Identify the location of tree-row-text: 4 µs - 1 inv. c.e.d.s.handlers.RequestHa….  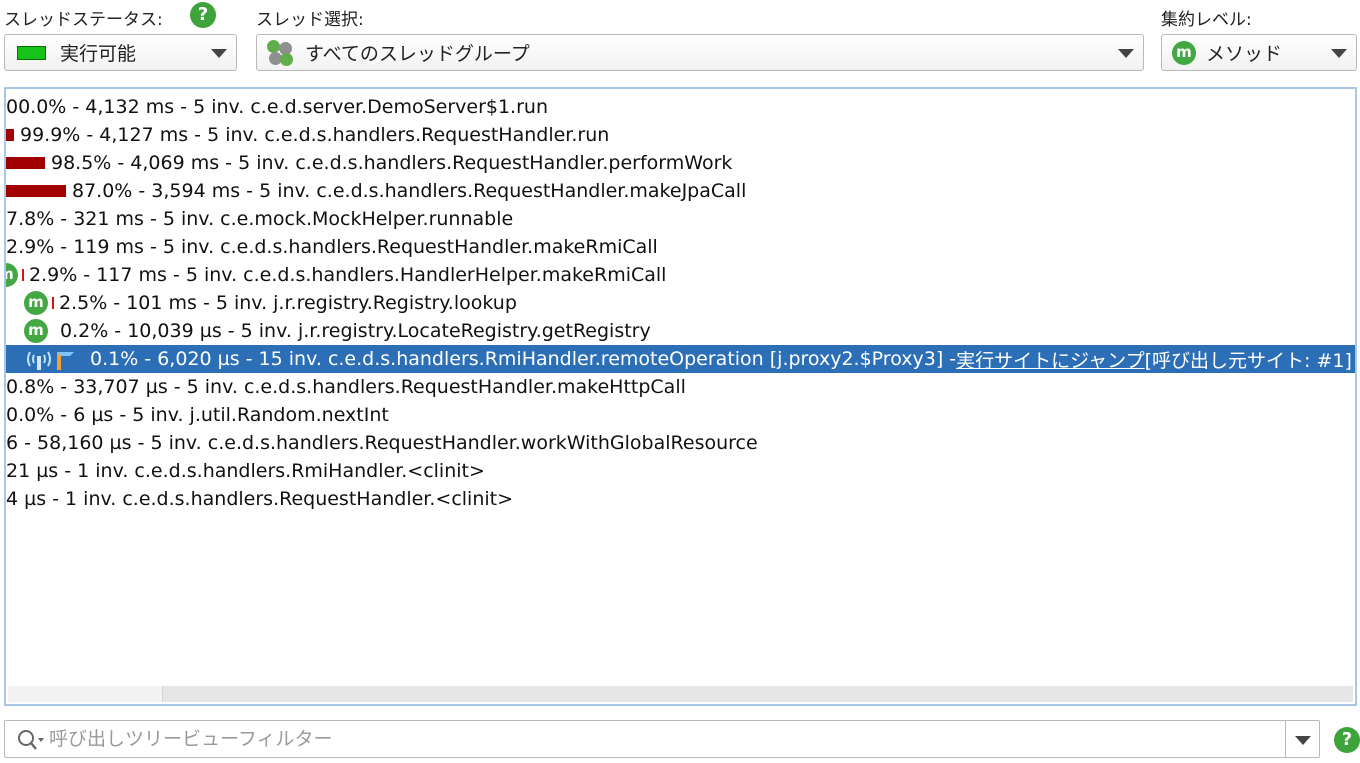
(260, 499).